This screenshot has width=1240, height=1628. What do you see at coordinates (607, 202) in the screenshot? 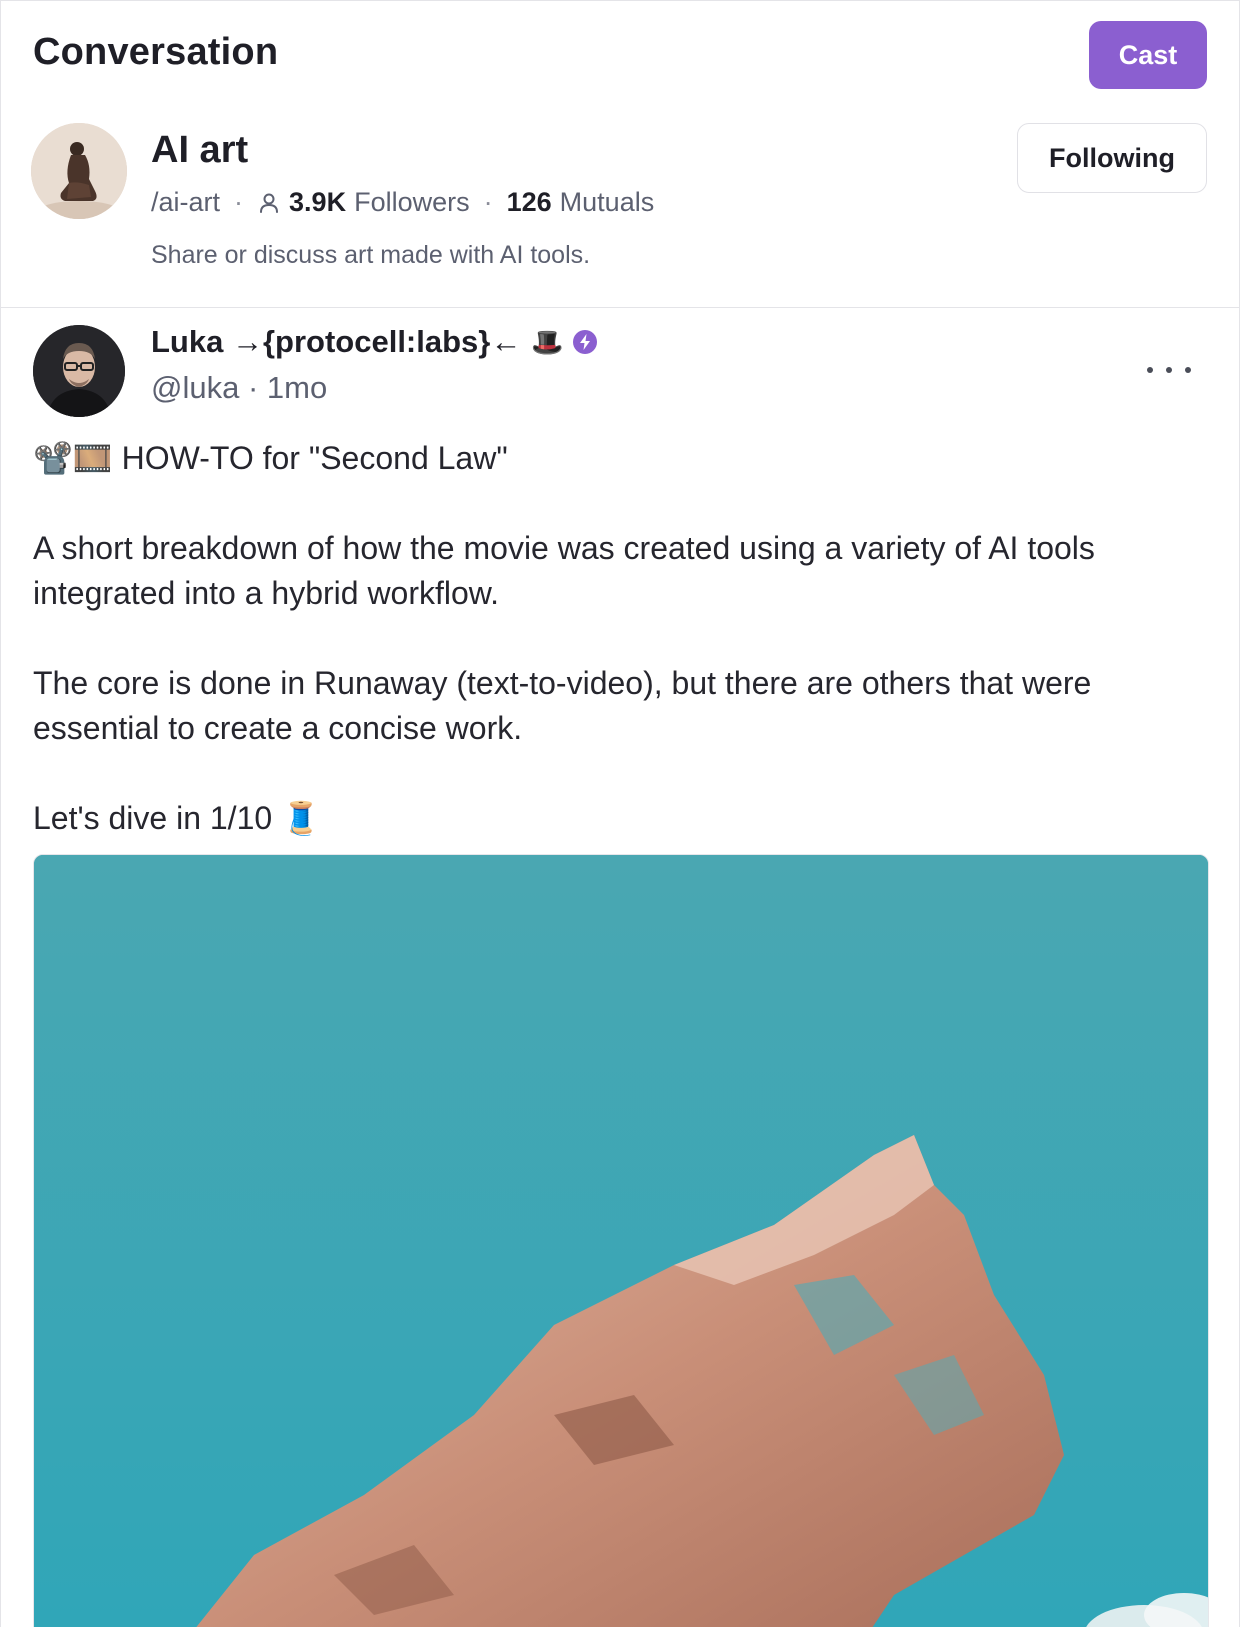
I see `mutuals-label: Mutuals` at bounding box center [607, 202].